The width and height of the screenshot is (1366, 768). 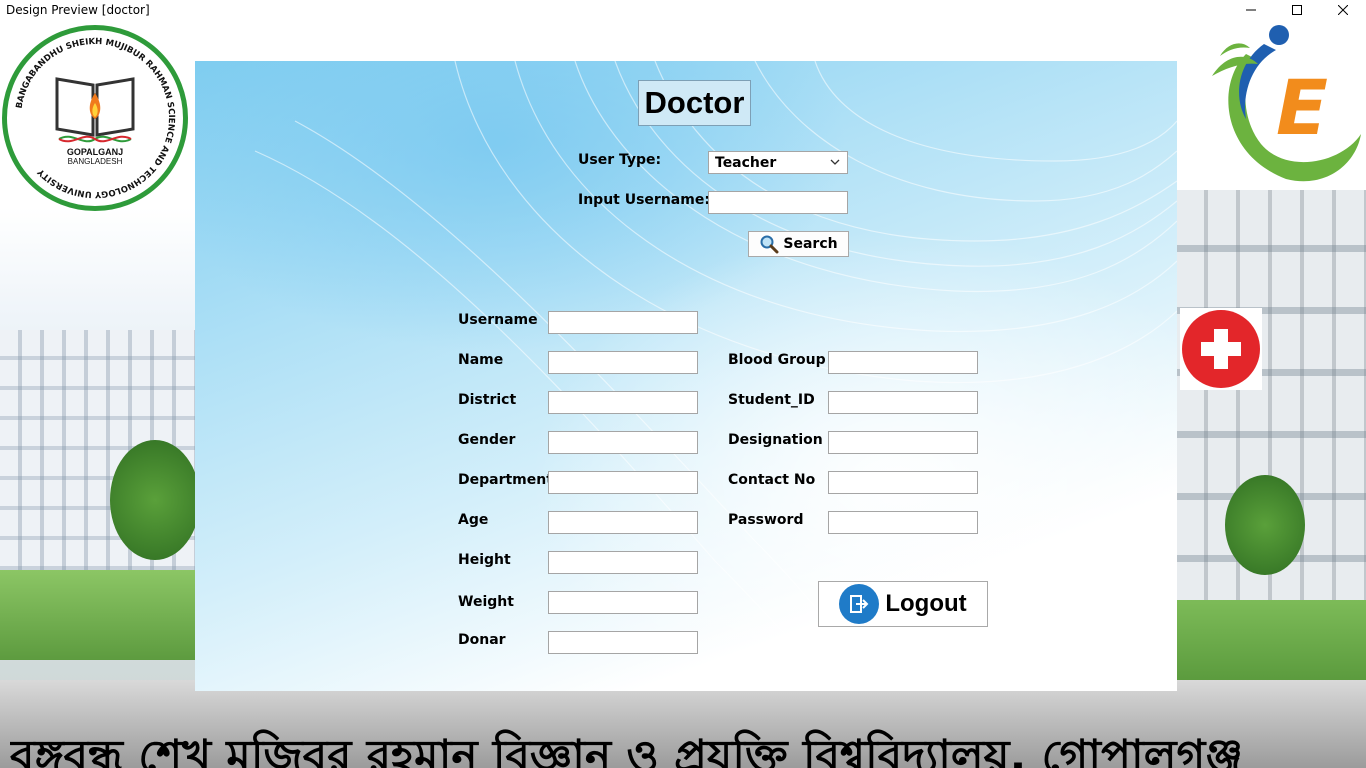 I want to click on department-label: Department, so click(x=505, y=480).